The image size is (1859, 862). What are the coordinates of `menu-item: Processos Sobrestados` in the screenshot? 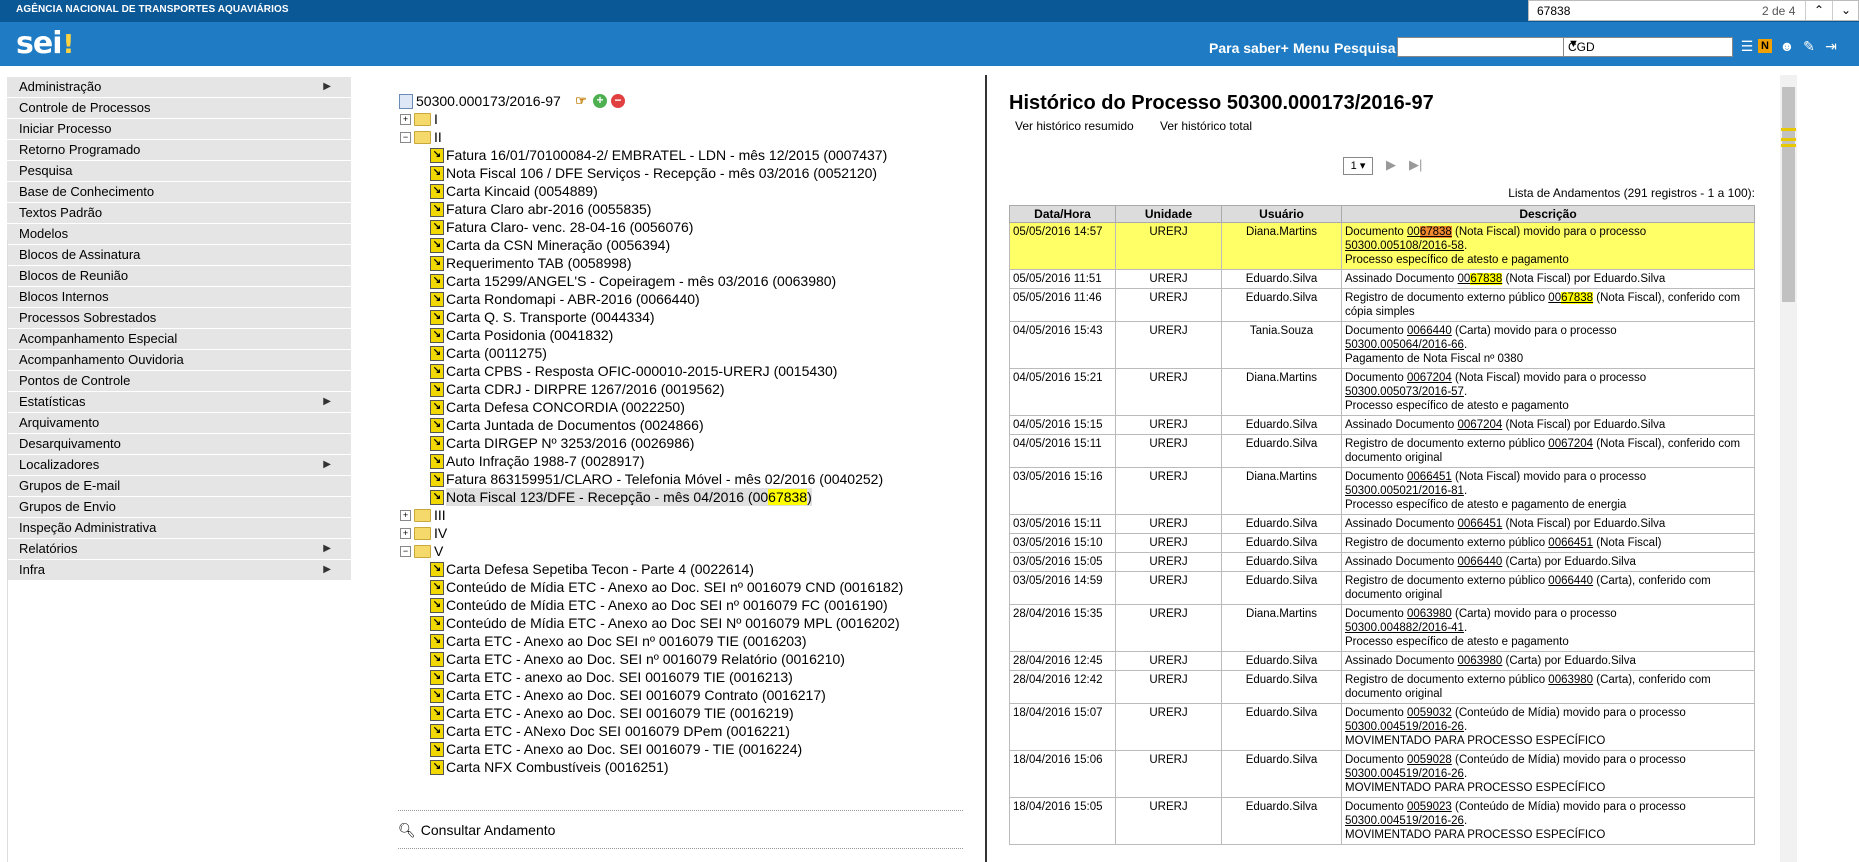 It's located at (179, 318).